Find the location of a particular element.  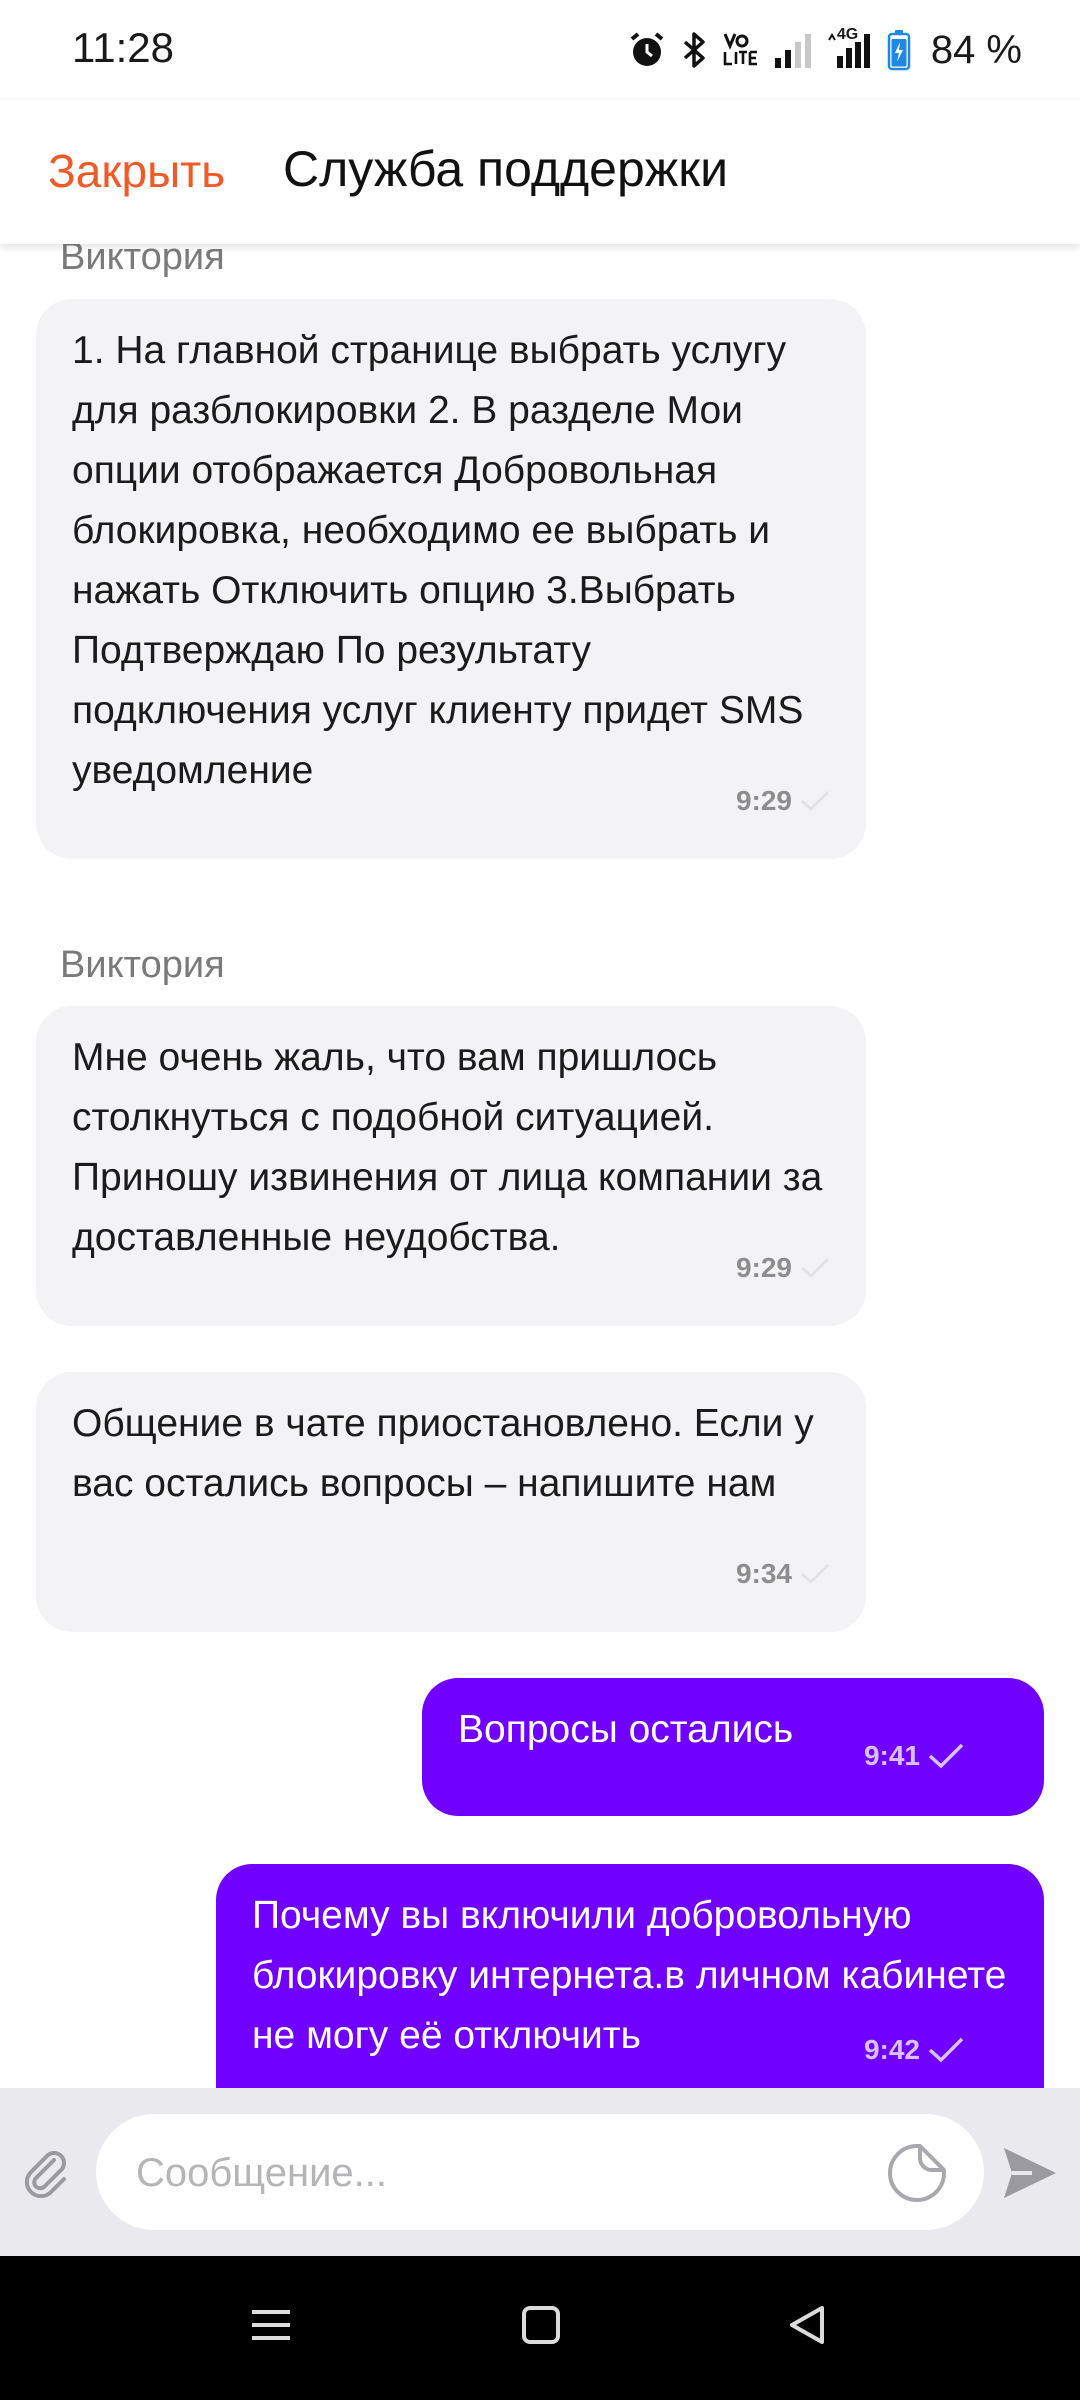

message-composer is located at coordinates (540, 2172).